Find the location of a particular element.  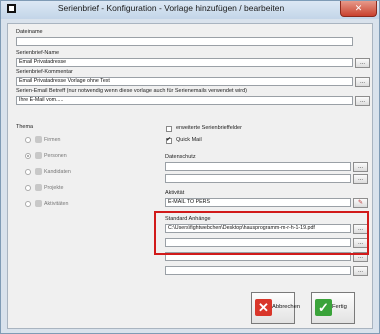

erweiterte-felder-checkbox is located at coordinates (169, 129).